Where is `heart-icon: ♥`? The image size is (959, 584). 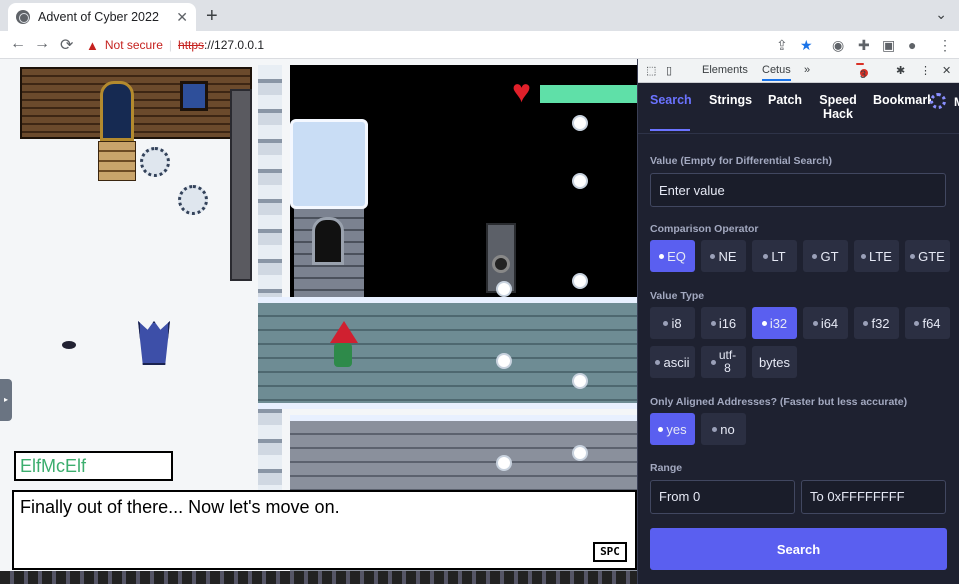 heart-icon: ♥ is located at coordinates (521, 91).